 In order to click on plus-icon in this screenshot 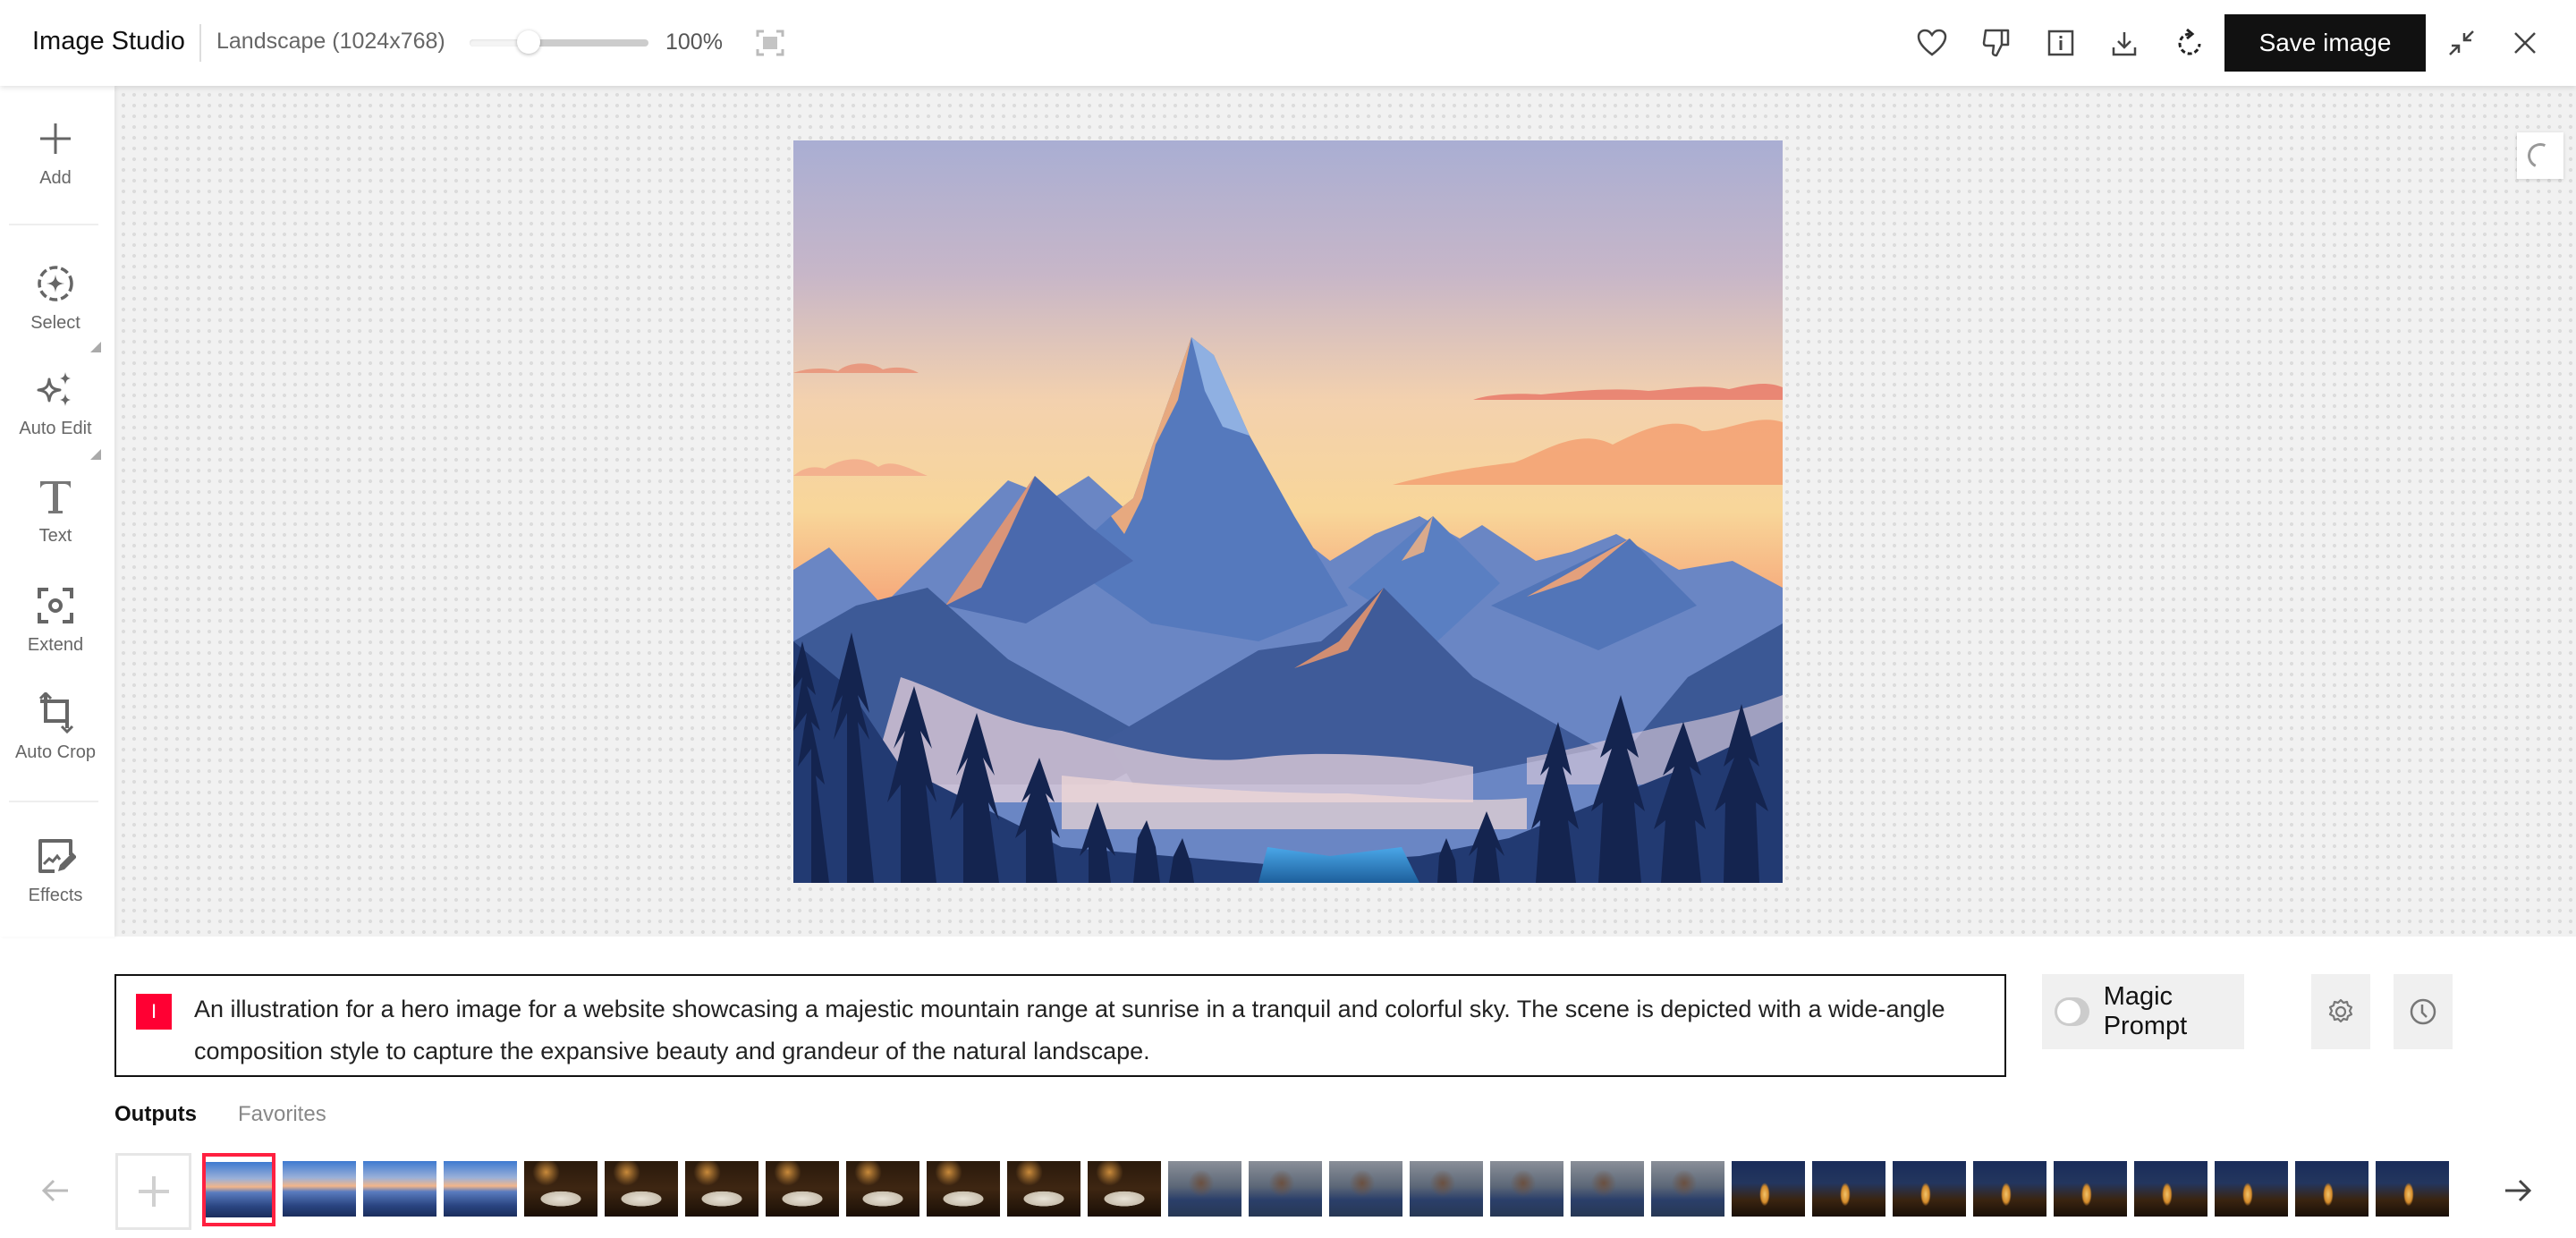, I will do `click(55, 138)`.